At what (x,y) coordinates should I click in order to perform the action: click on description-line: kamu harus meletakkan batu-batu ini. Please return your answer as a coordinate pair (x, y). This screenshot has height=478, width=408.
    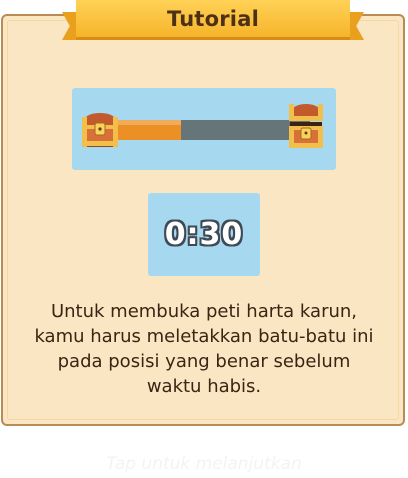
    Looking at the image, I should click on (204, 336).